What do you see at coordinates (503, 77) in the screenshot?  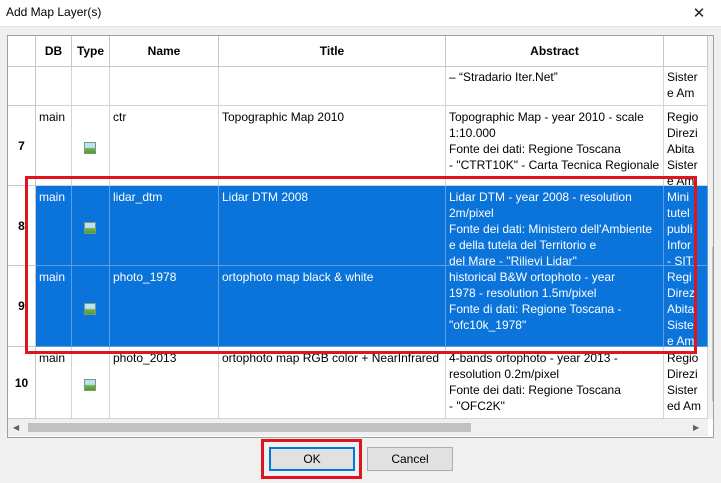 I see `abstract-line: – “Stradario Iter.Net”` at bounding box center [503, 77].